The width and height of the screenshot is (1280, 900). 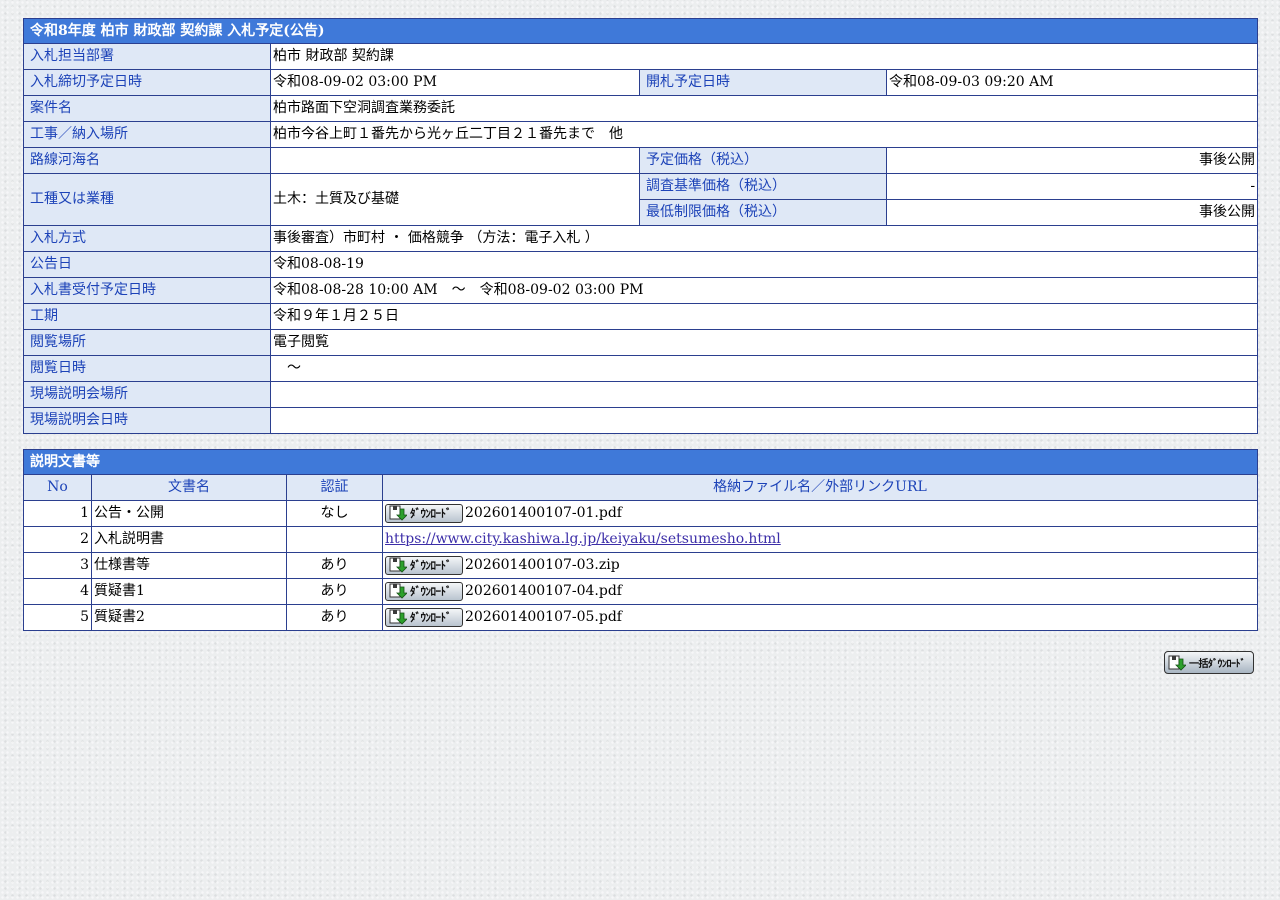 I want to click on value-survey-price: -, so click(x=1072, y=186).